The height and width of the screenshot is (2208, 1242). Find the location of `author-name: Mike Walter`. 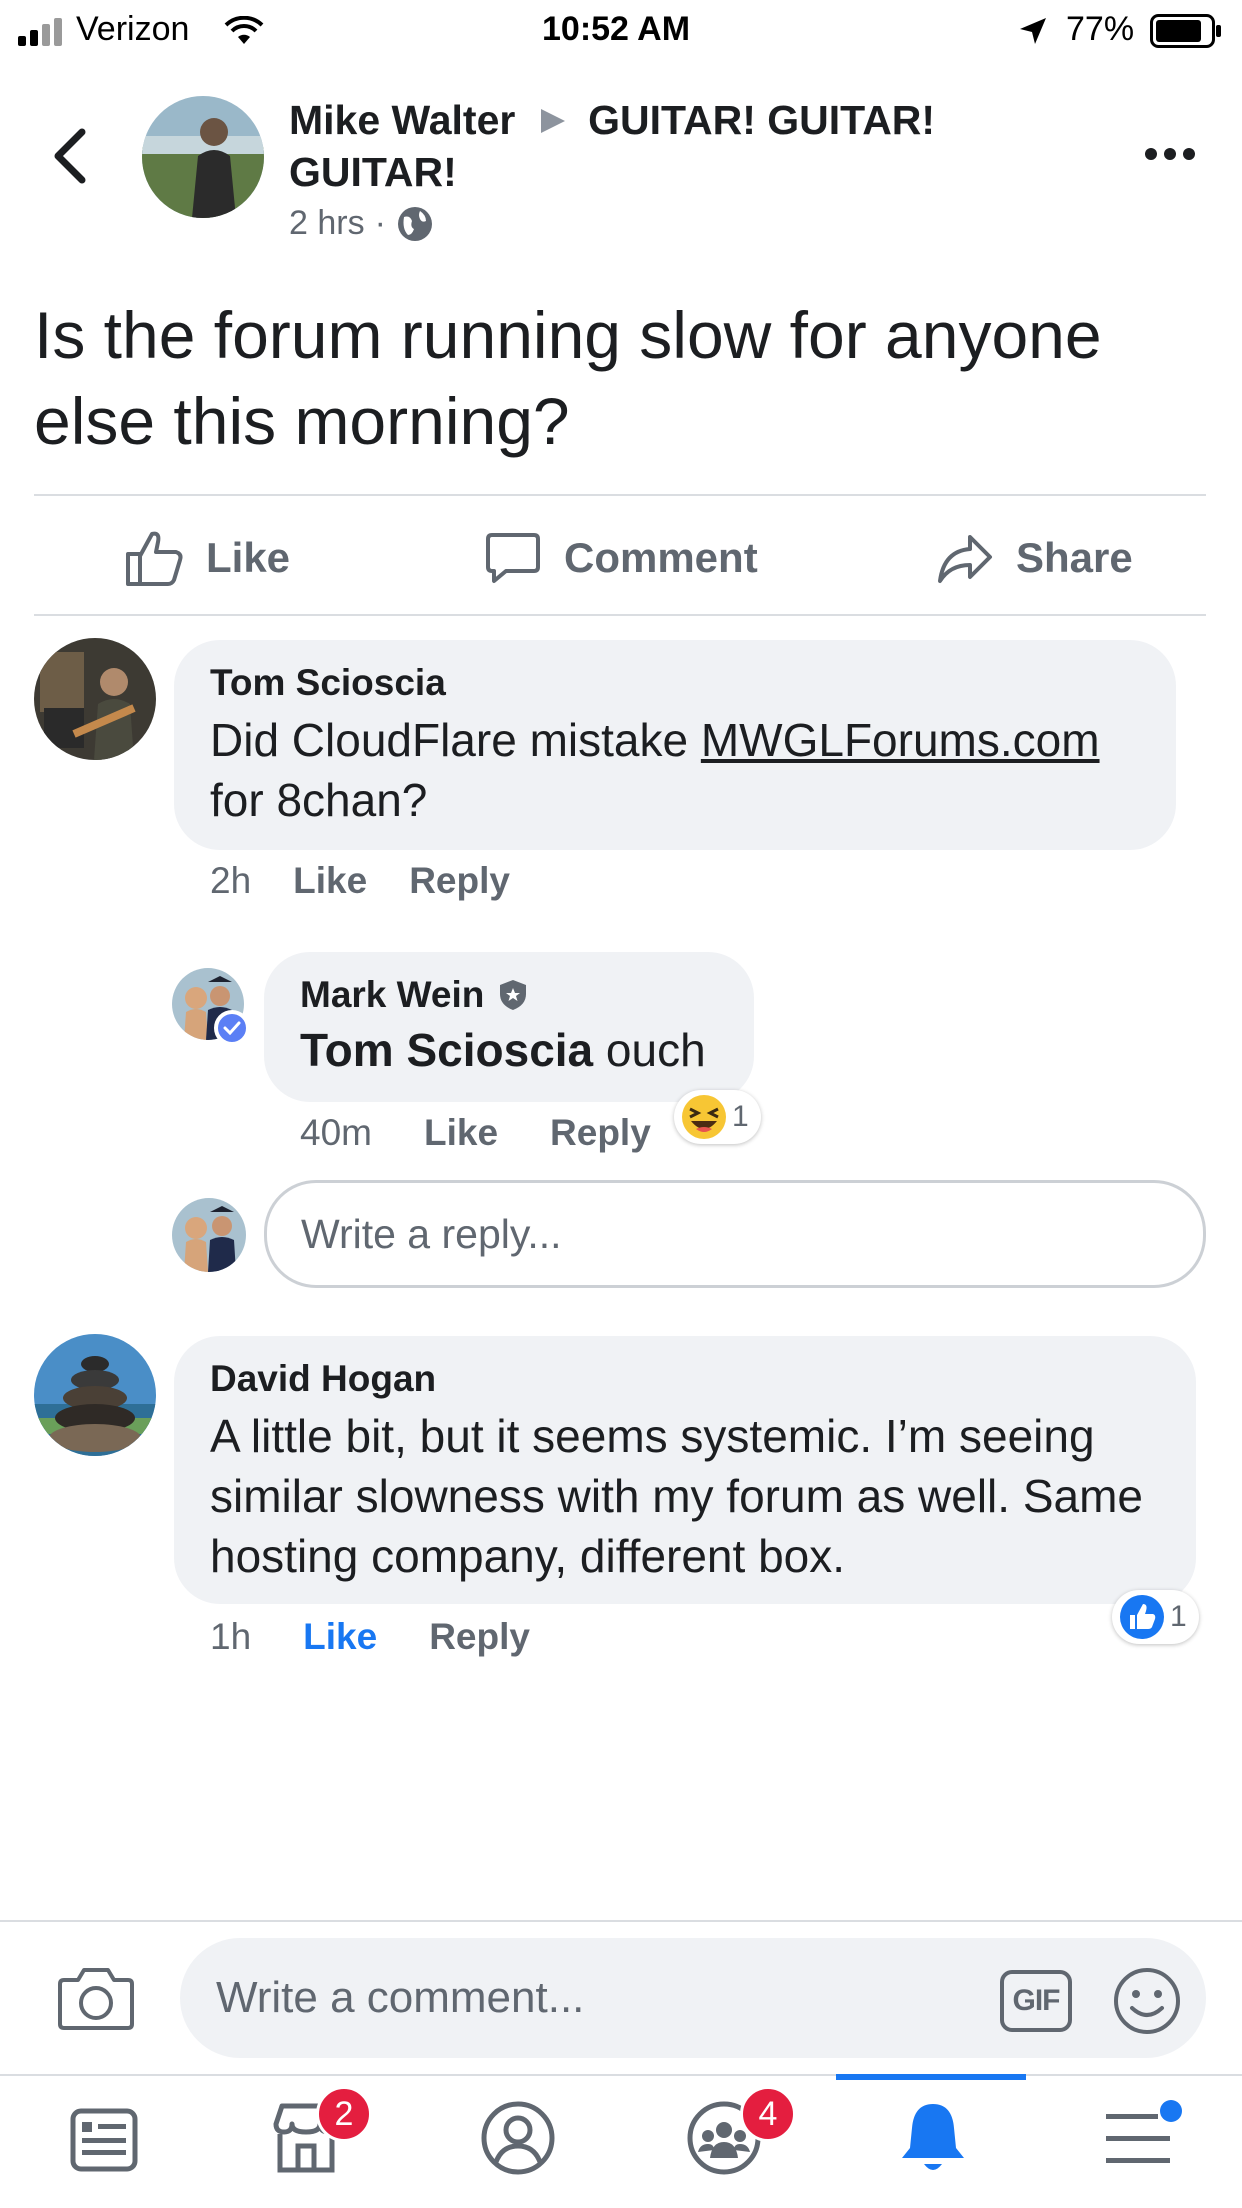

author-name: Mike Walter is located at coordinates (402, 120).